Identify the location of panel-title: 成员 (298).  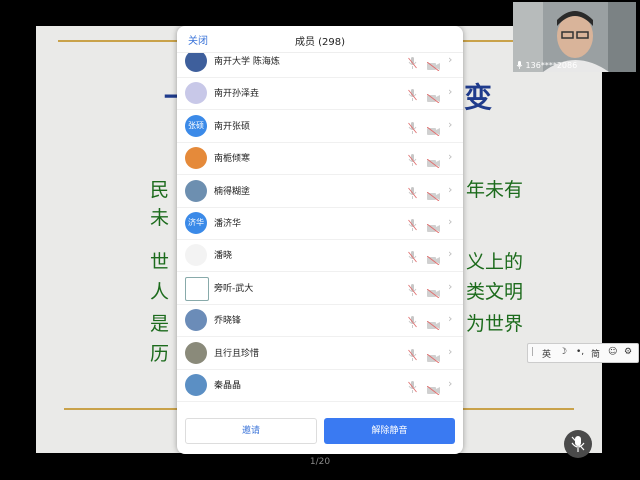
(320, 42).